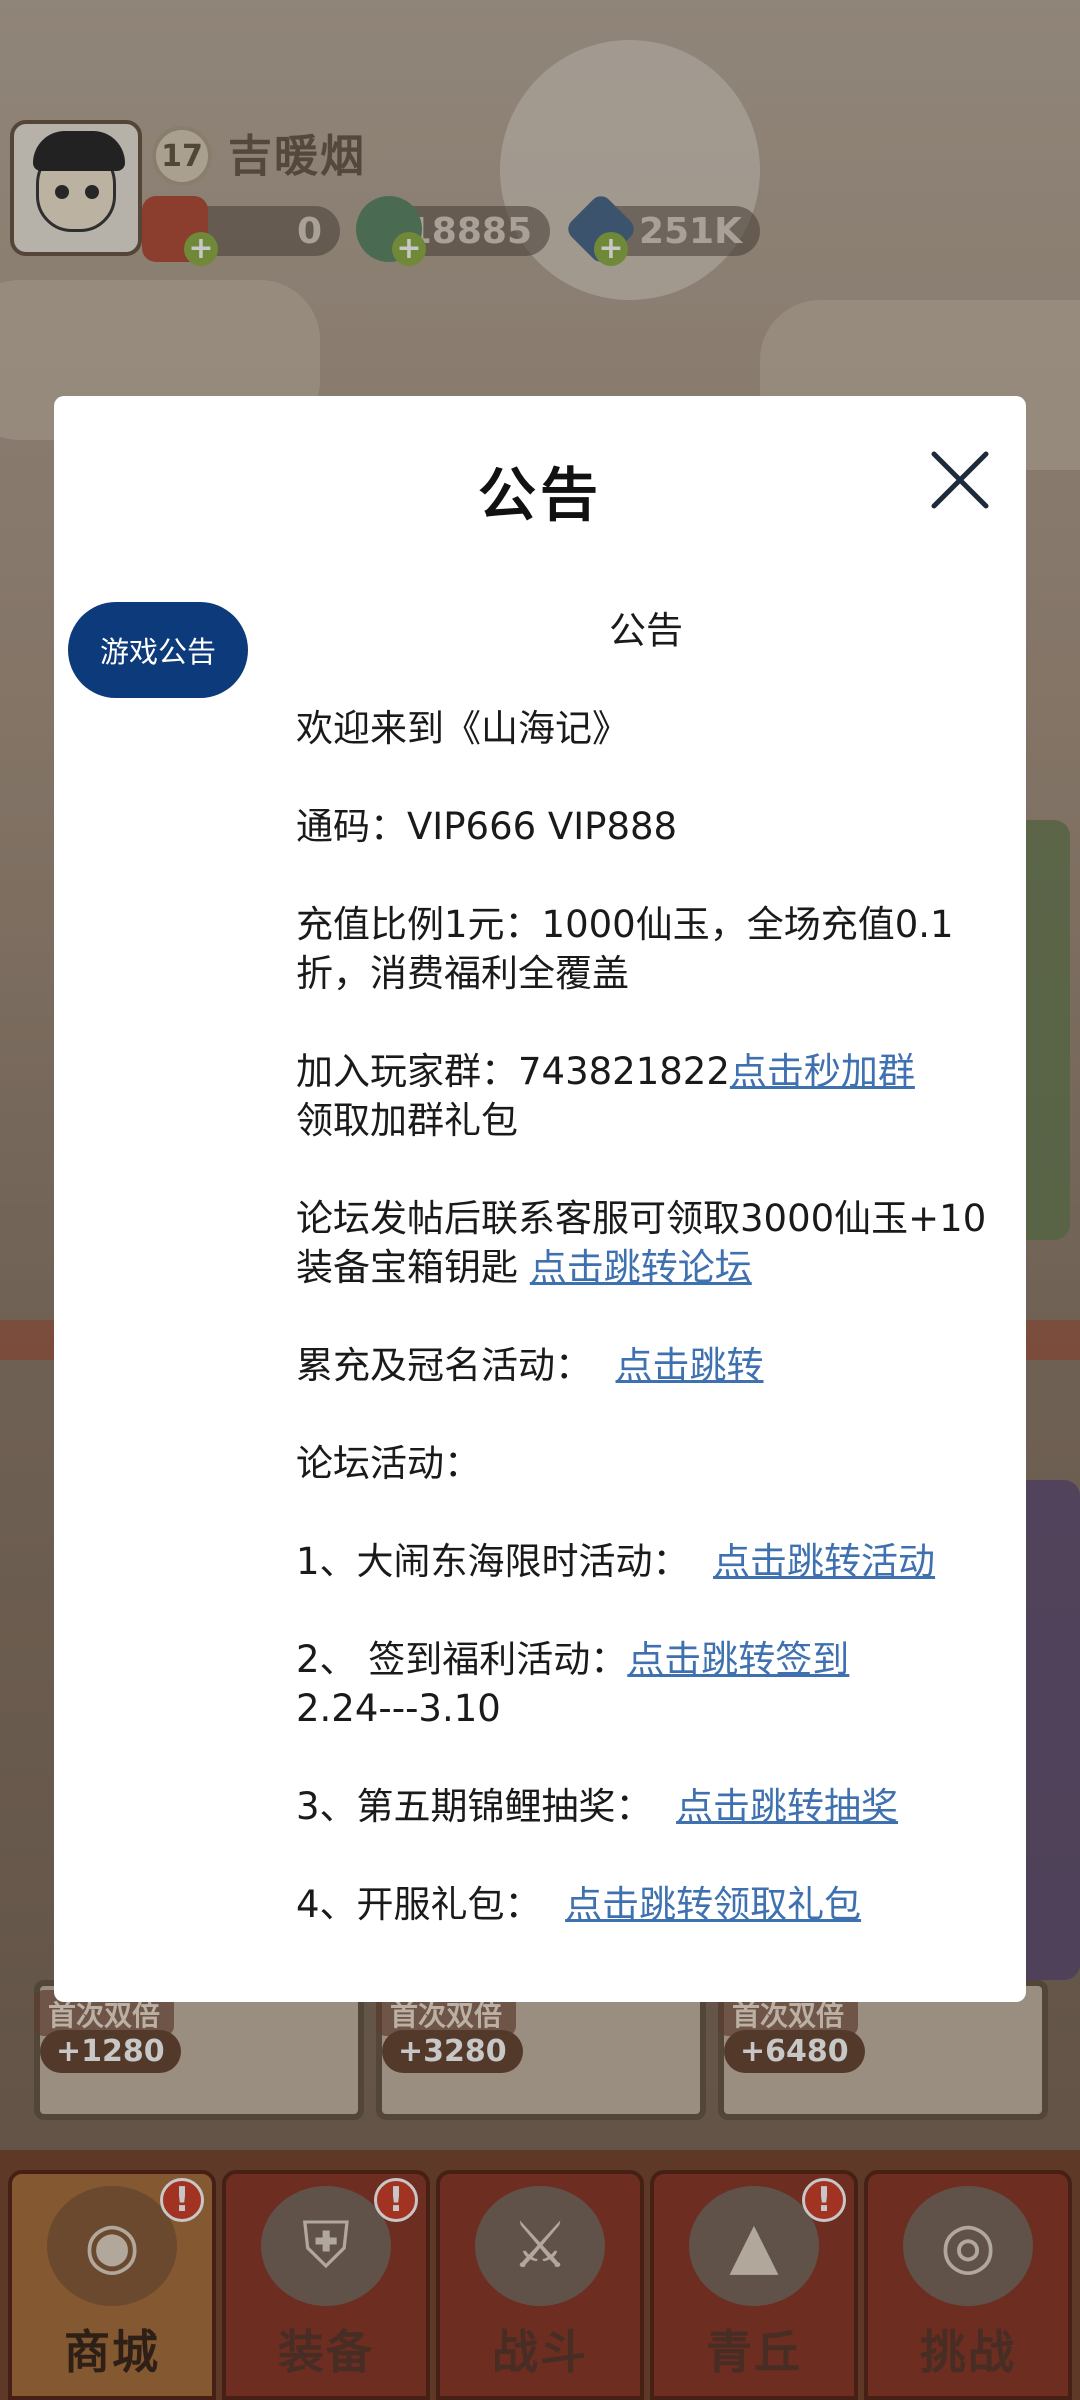 The width and height of the screenshot is (1080, 2400). Describe the element at coordinates (462, 1659) in the screenshot. I see `event2-text: 2、 签到福利活动：` at that location.